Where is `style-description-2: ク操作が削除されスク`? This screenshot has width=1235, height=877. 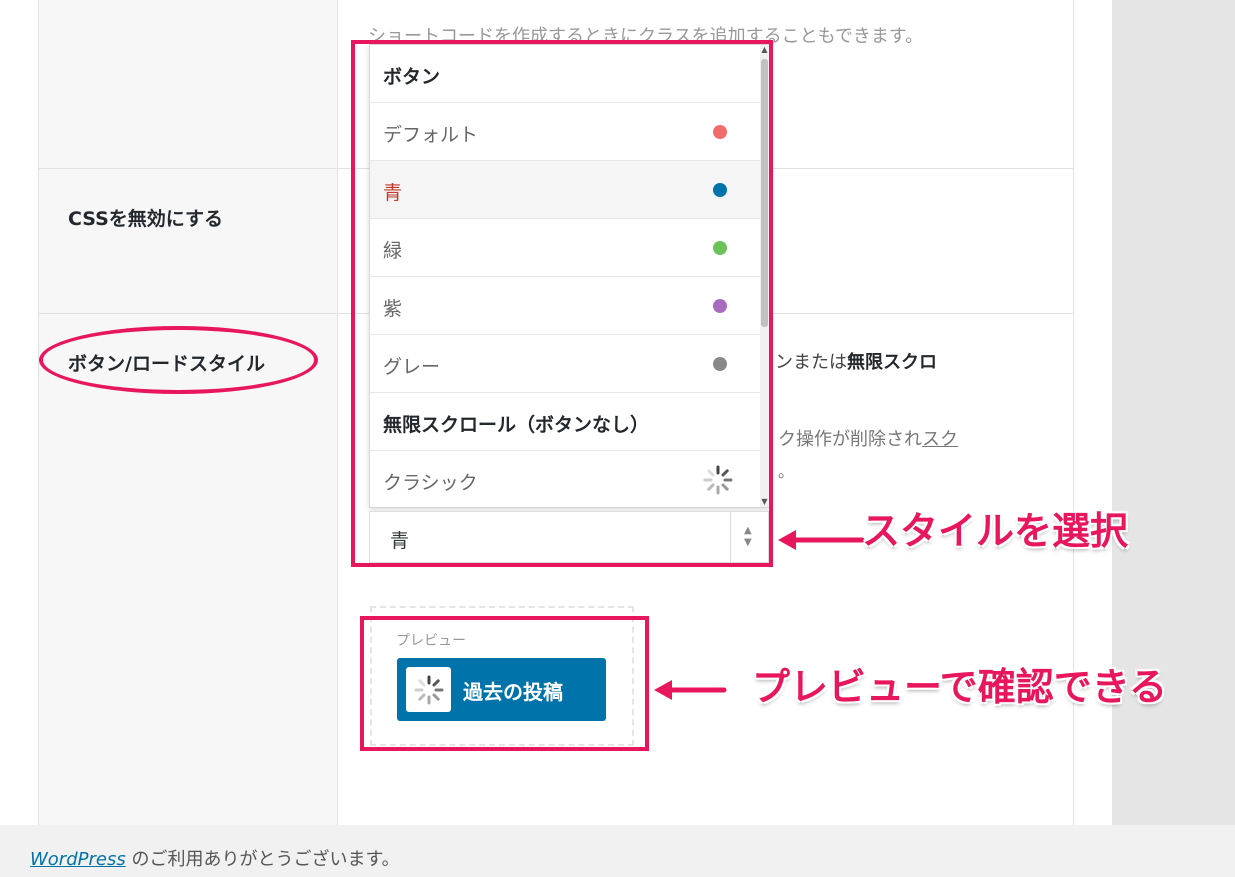 style-description-2: ク操作が削除されスク is located at coordinates (868, 439).